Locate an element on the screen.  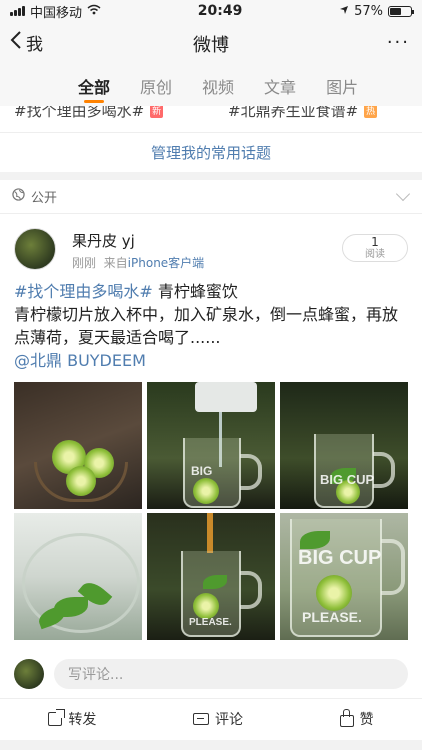
post-meta: 刚刚 来自iPhone客户端 is located at coordinates (138, 262).